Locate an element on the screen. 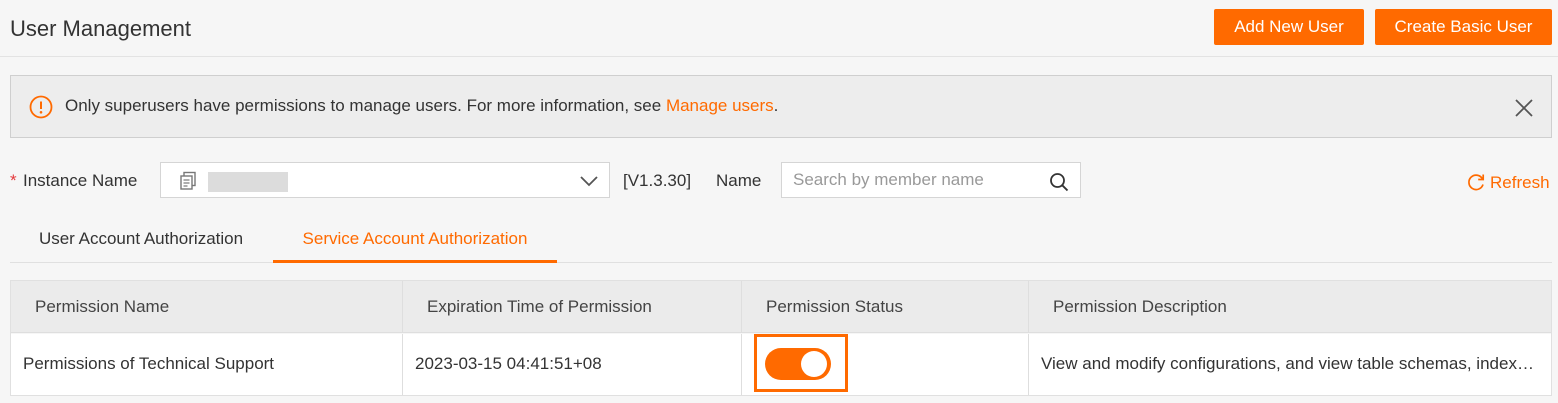 Image resolution: width=1558 pixels, height=403 pixels. column-header-permission-status: Permission Status is located at coordinates (885, 306).